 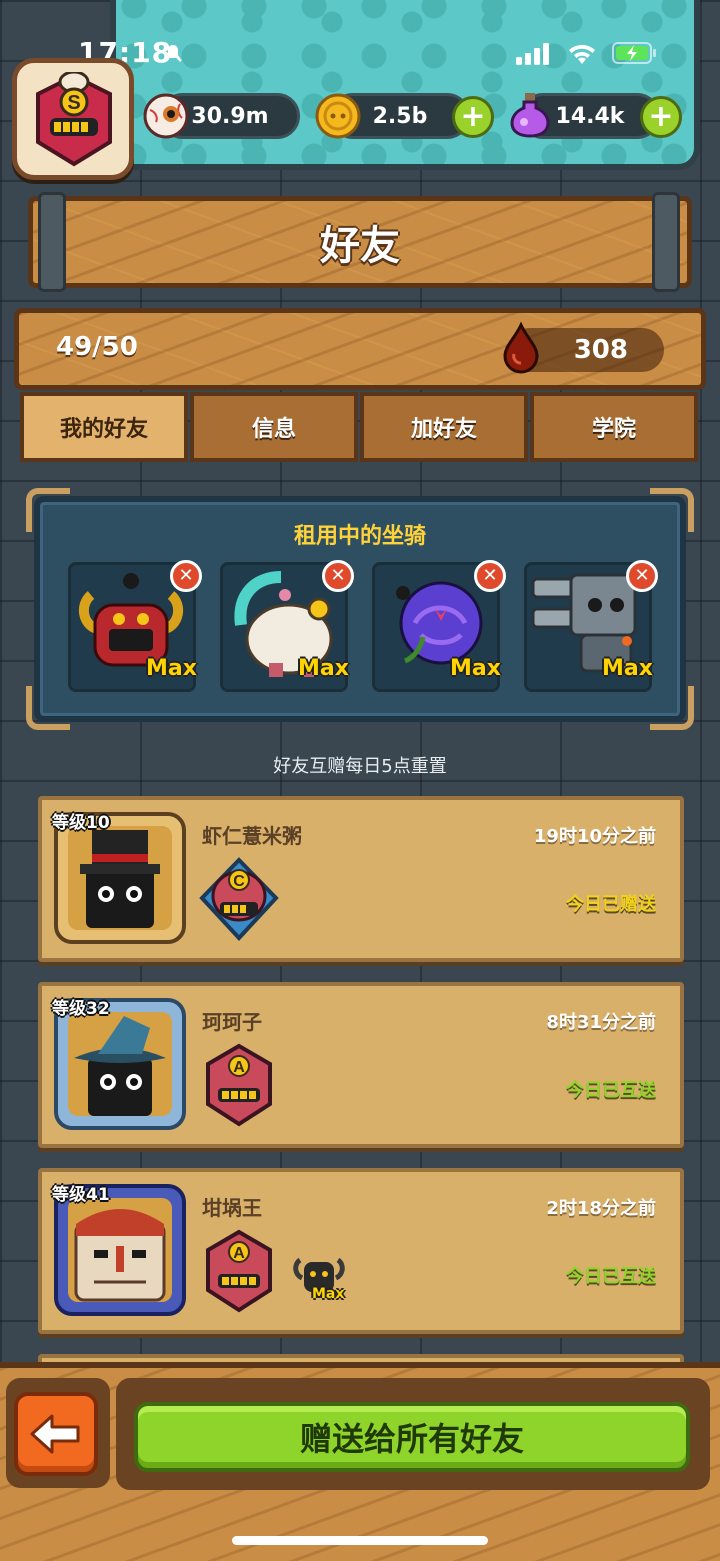 What do you see at coordinates (232, 1208) in the screenshot?
I see `friend-name: 坩埚王` at bounding box center [232, 1208].